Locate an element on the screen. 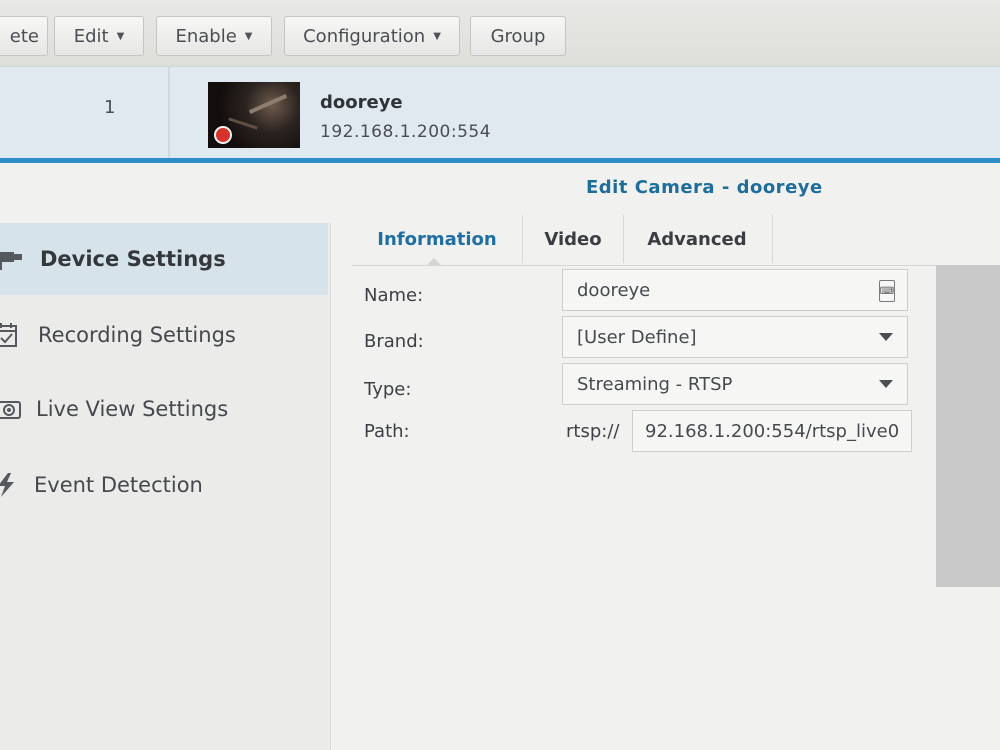 This screenshot has height=750, width=1000. active-tab-indicator is located at coordinates (434, 262).